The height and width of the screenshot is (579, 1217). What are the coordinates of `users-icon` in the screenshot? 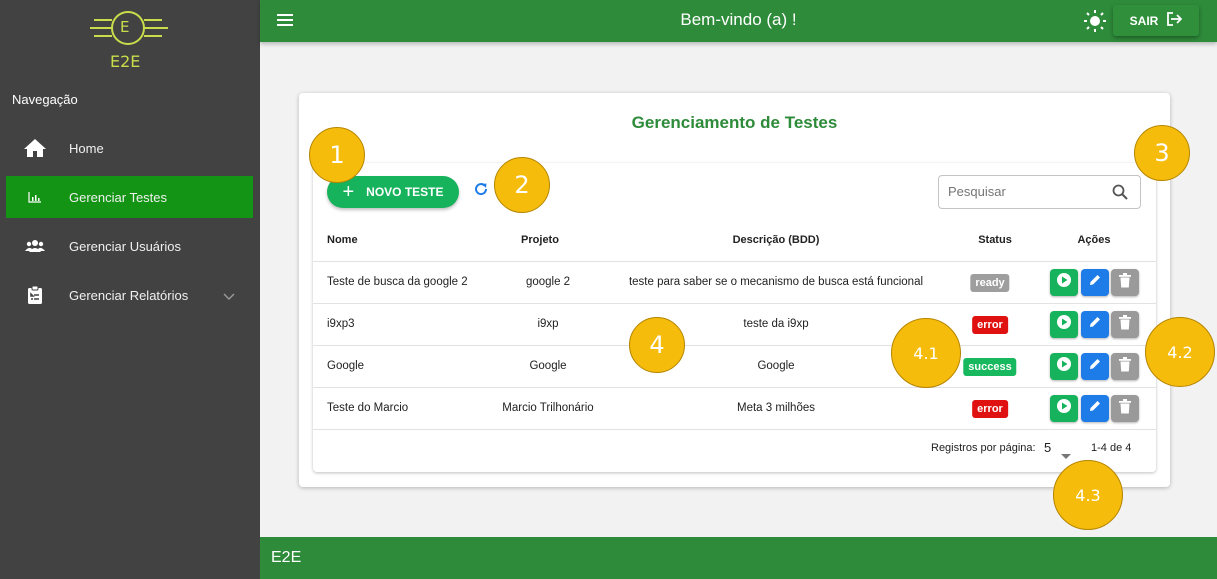 It's located at (35, 246).